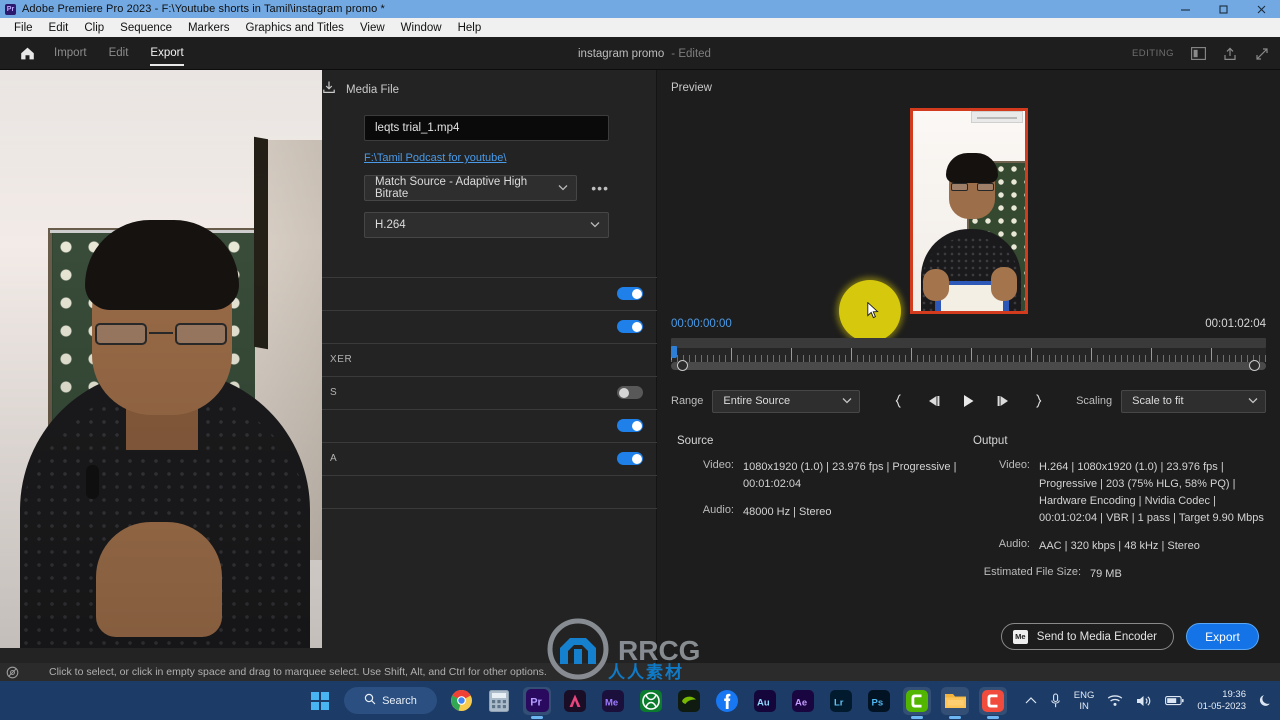 This screenshot has height=720, width=1280. I want to click on settings-row-label: XER, so click(341, 359).